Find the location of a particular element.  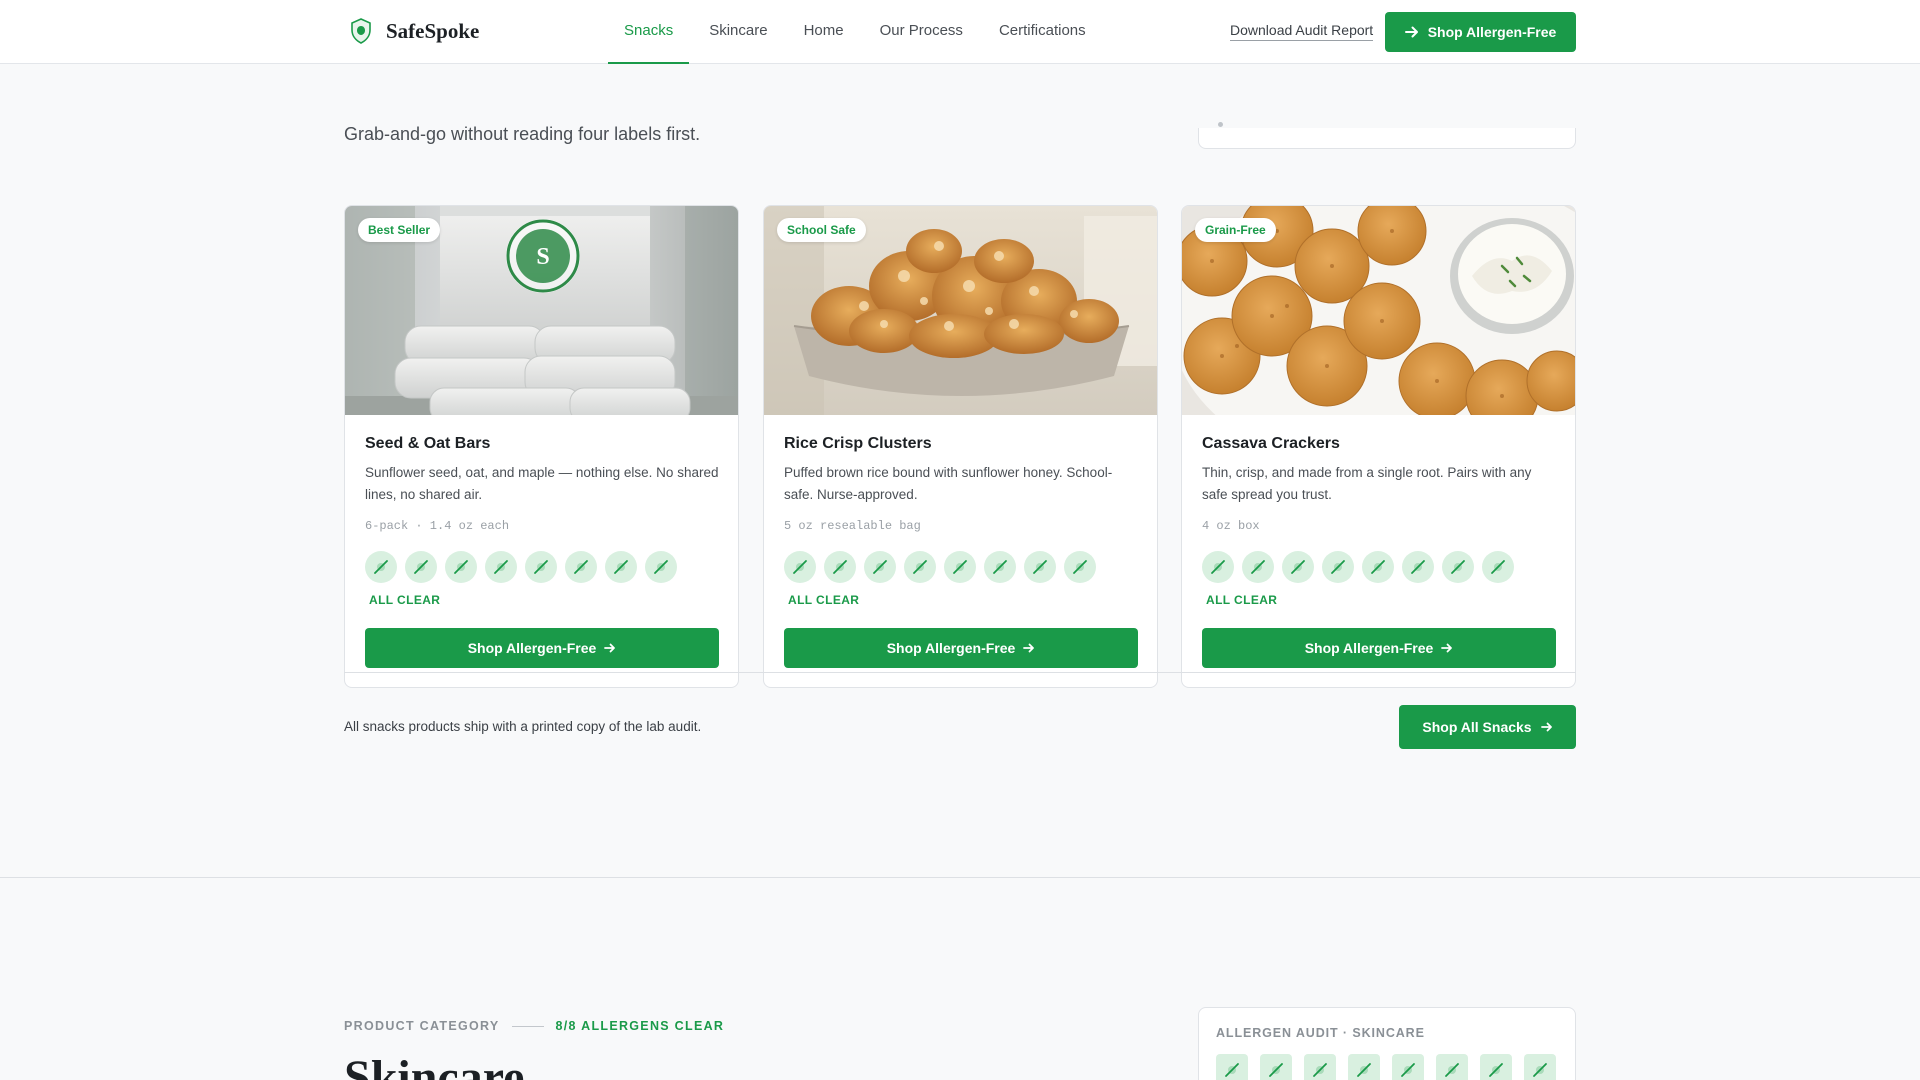

nav-shop-label: Shop Allergen-Free is located at coordinates (1492, 32).